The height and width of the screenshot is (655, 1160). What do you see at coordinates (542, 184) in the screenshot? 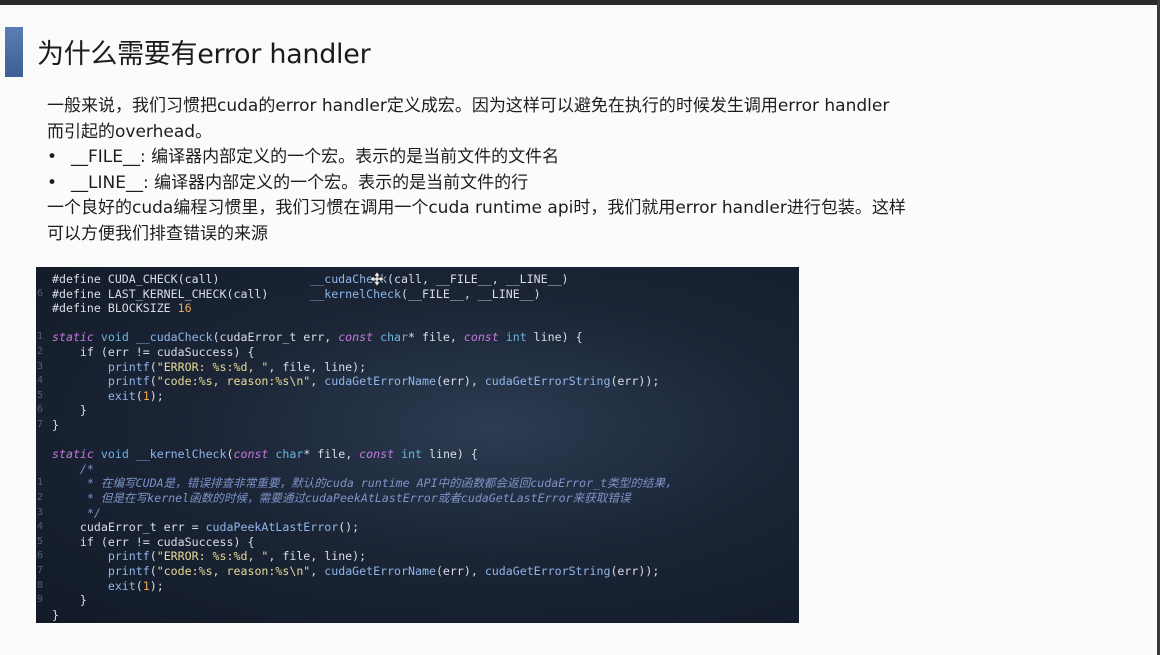
I see `bullet-line: • __LINE__: 编译器内部定义的一个宏。表示的是当前文件的行` at bounding box center [542, 184].